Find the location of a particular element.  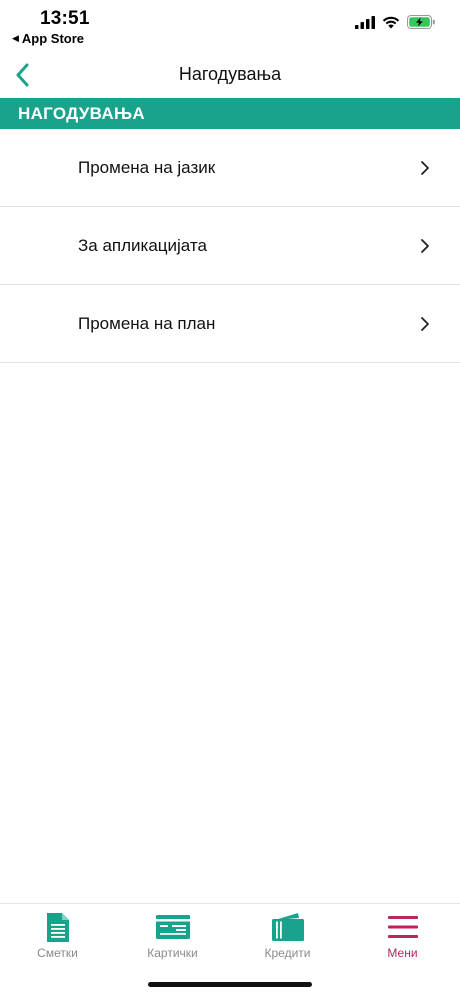

home-indicator is located at coordinates (230, 984).